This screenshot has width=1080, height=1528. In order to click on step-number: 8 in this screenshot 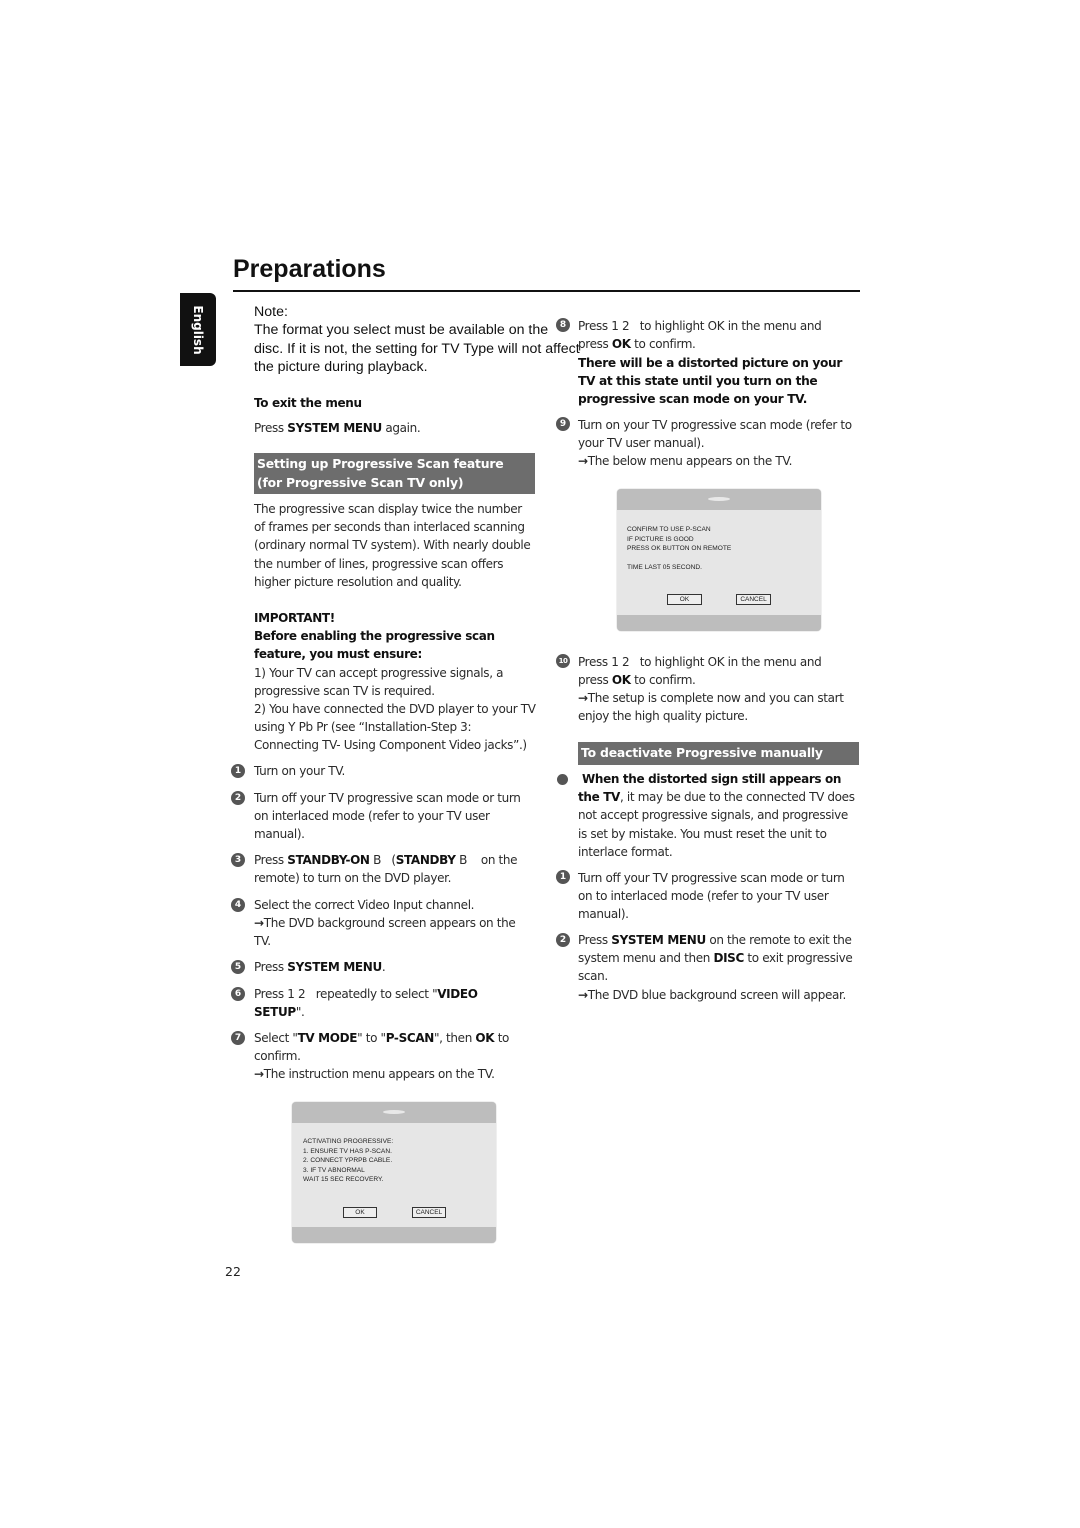, I will do `click(563, 325)`.